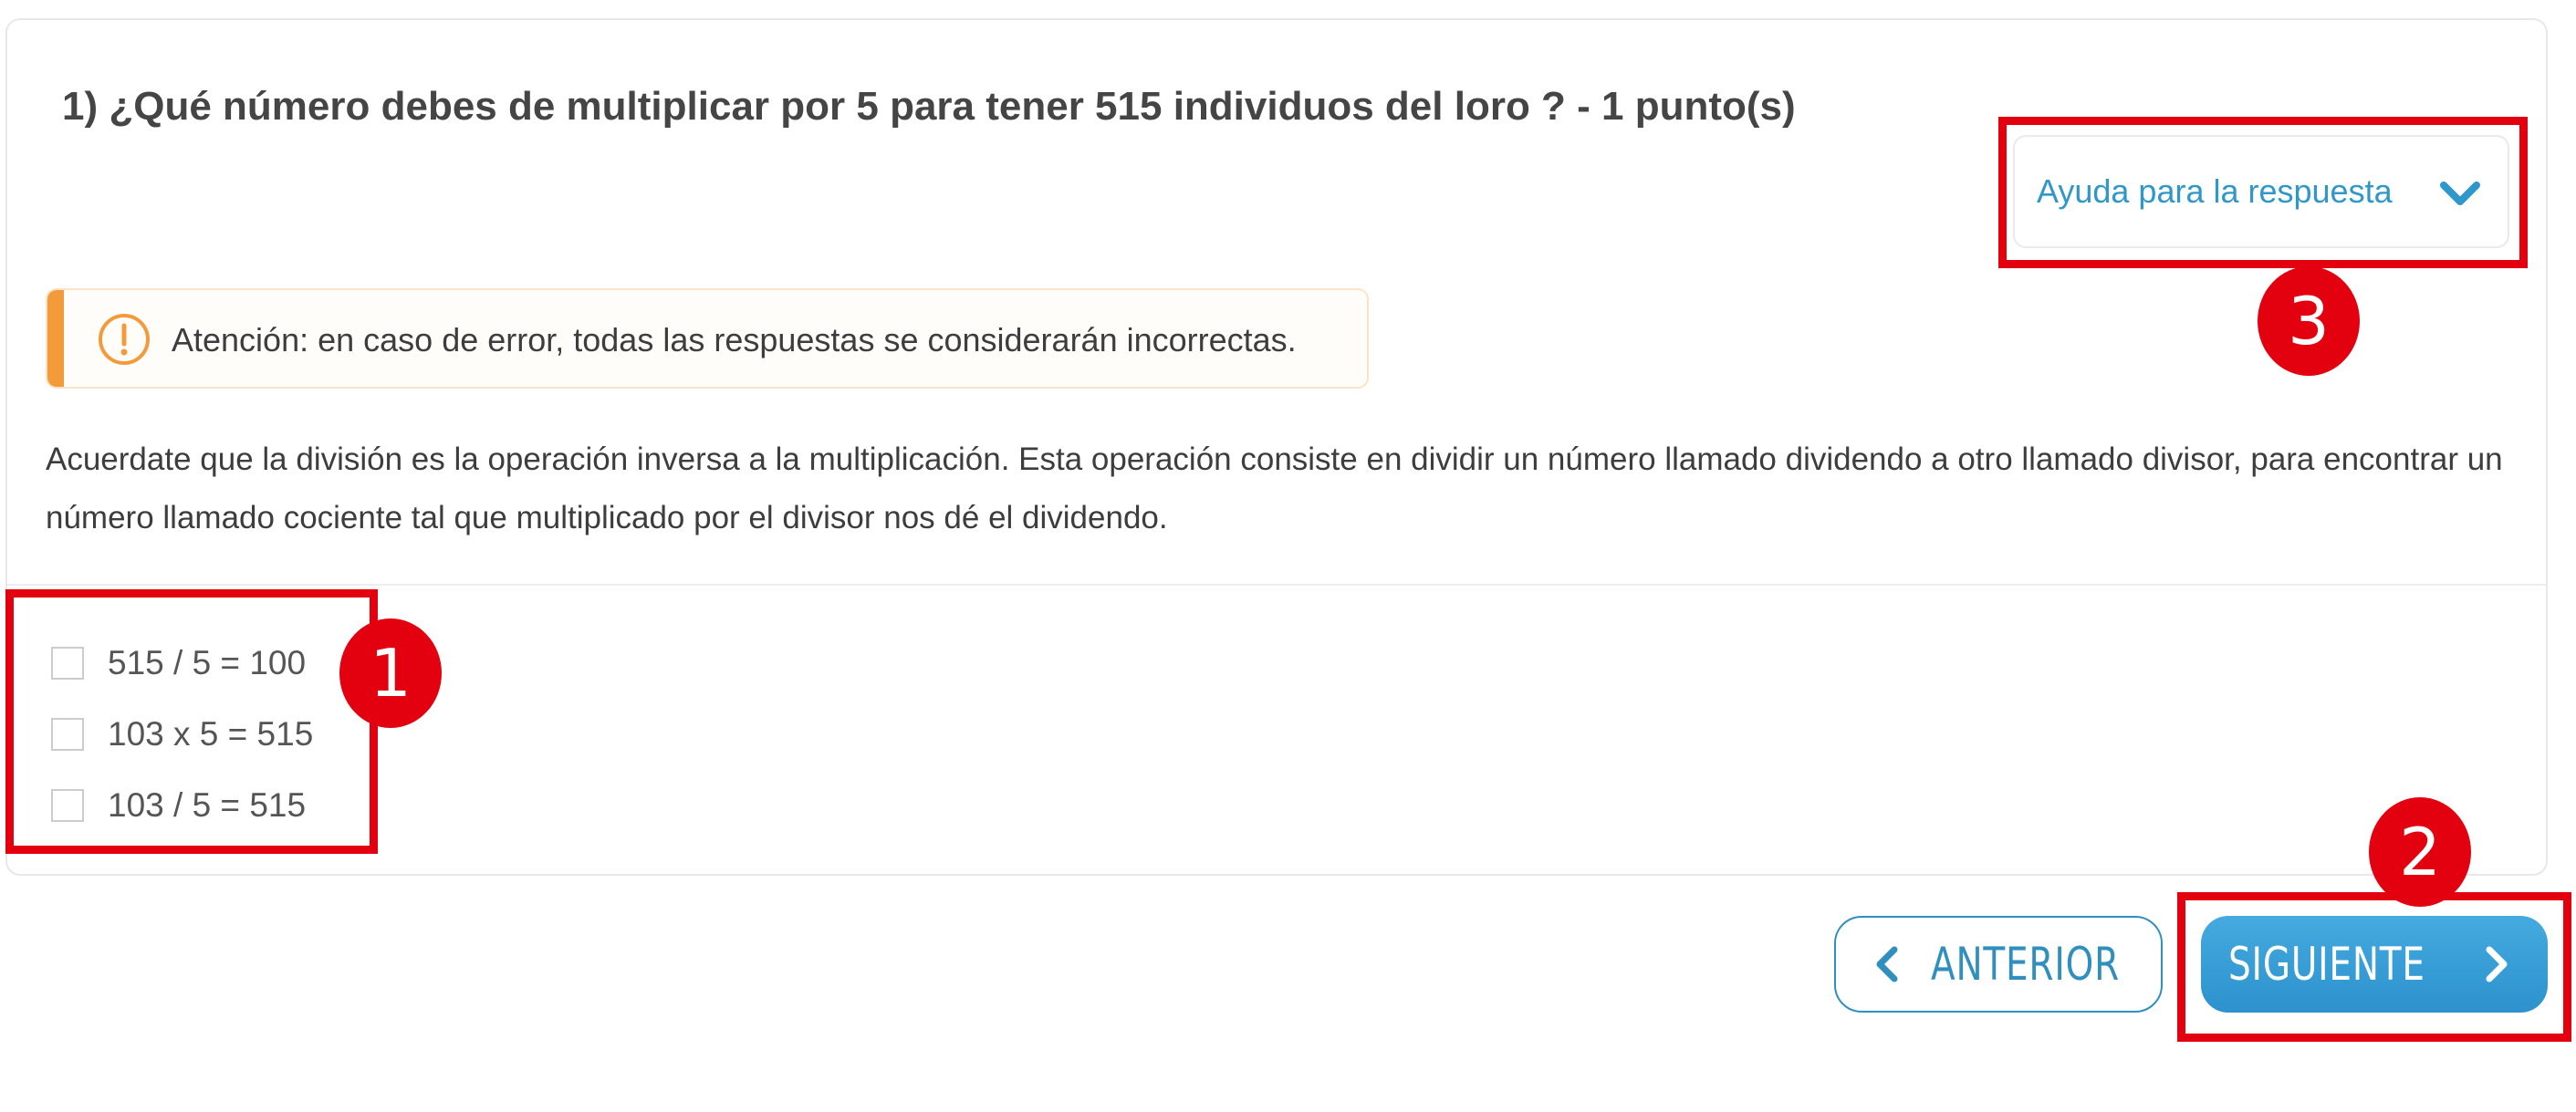  I want to click on help-dropdown: Ayuda para la respuesta, so click(2261, 191).